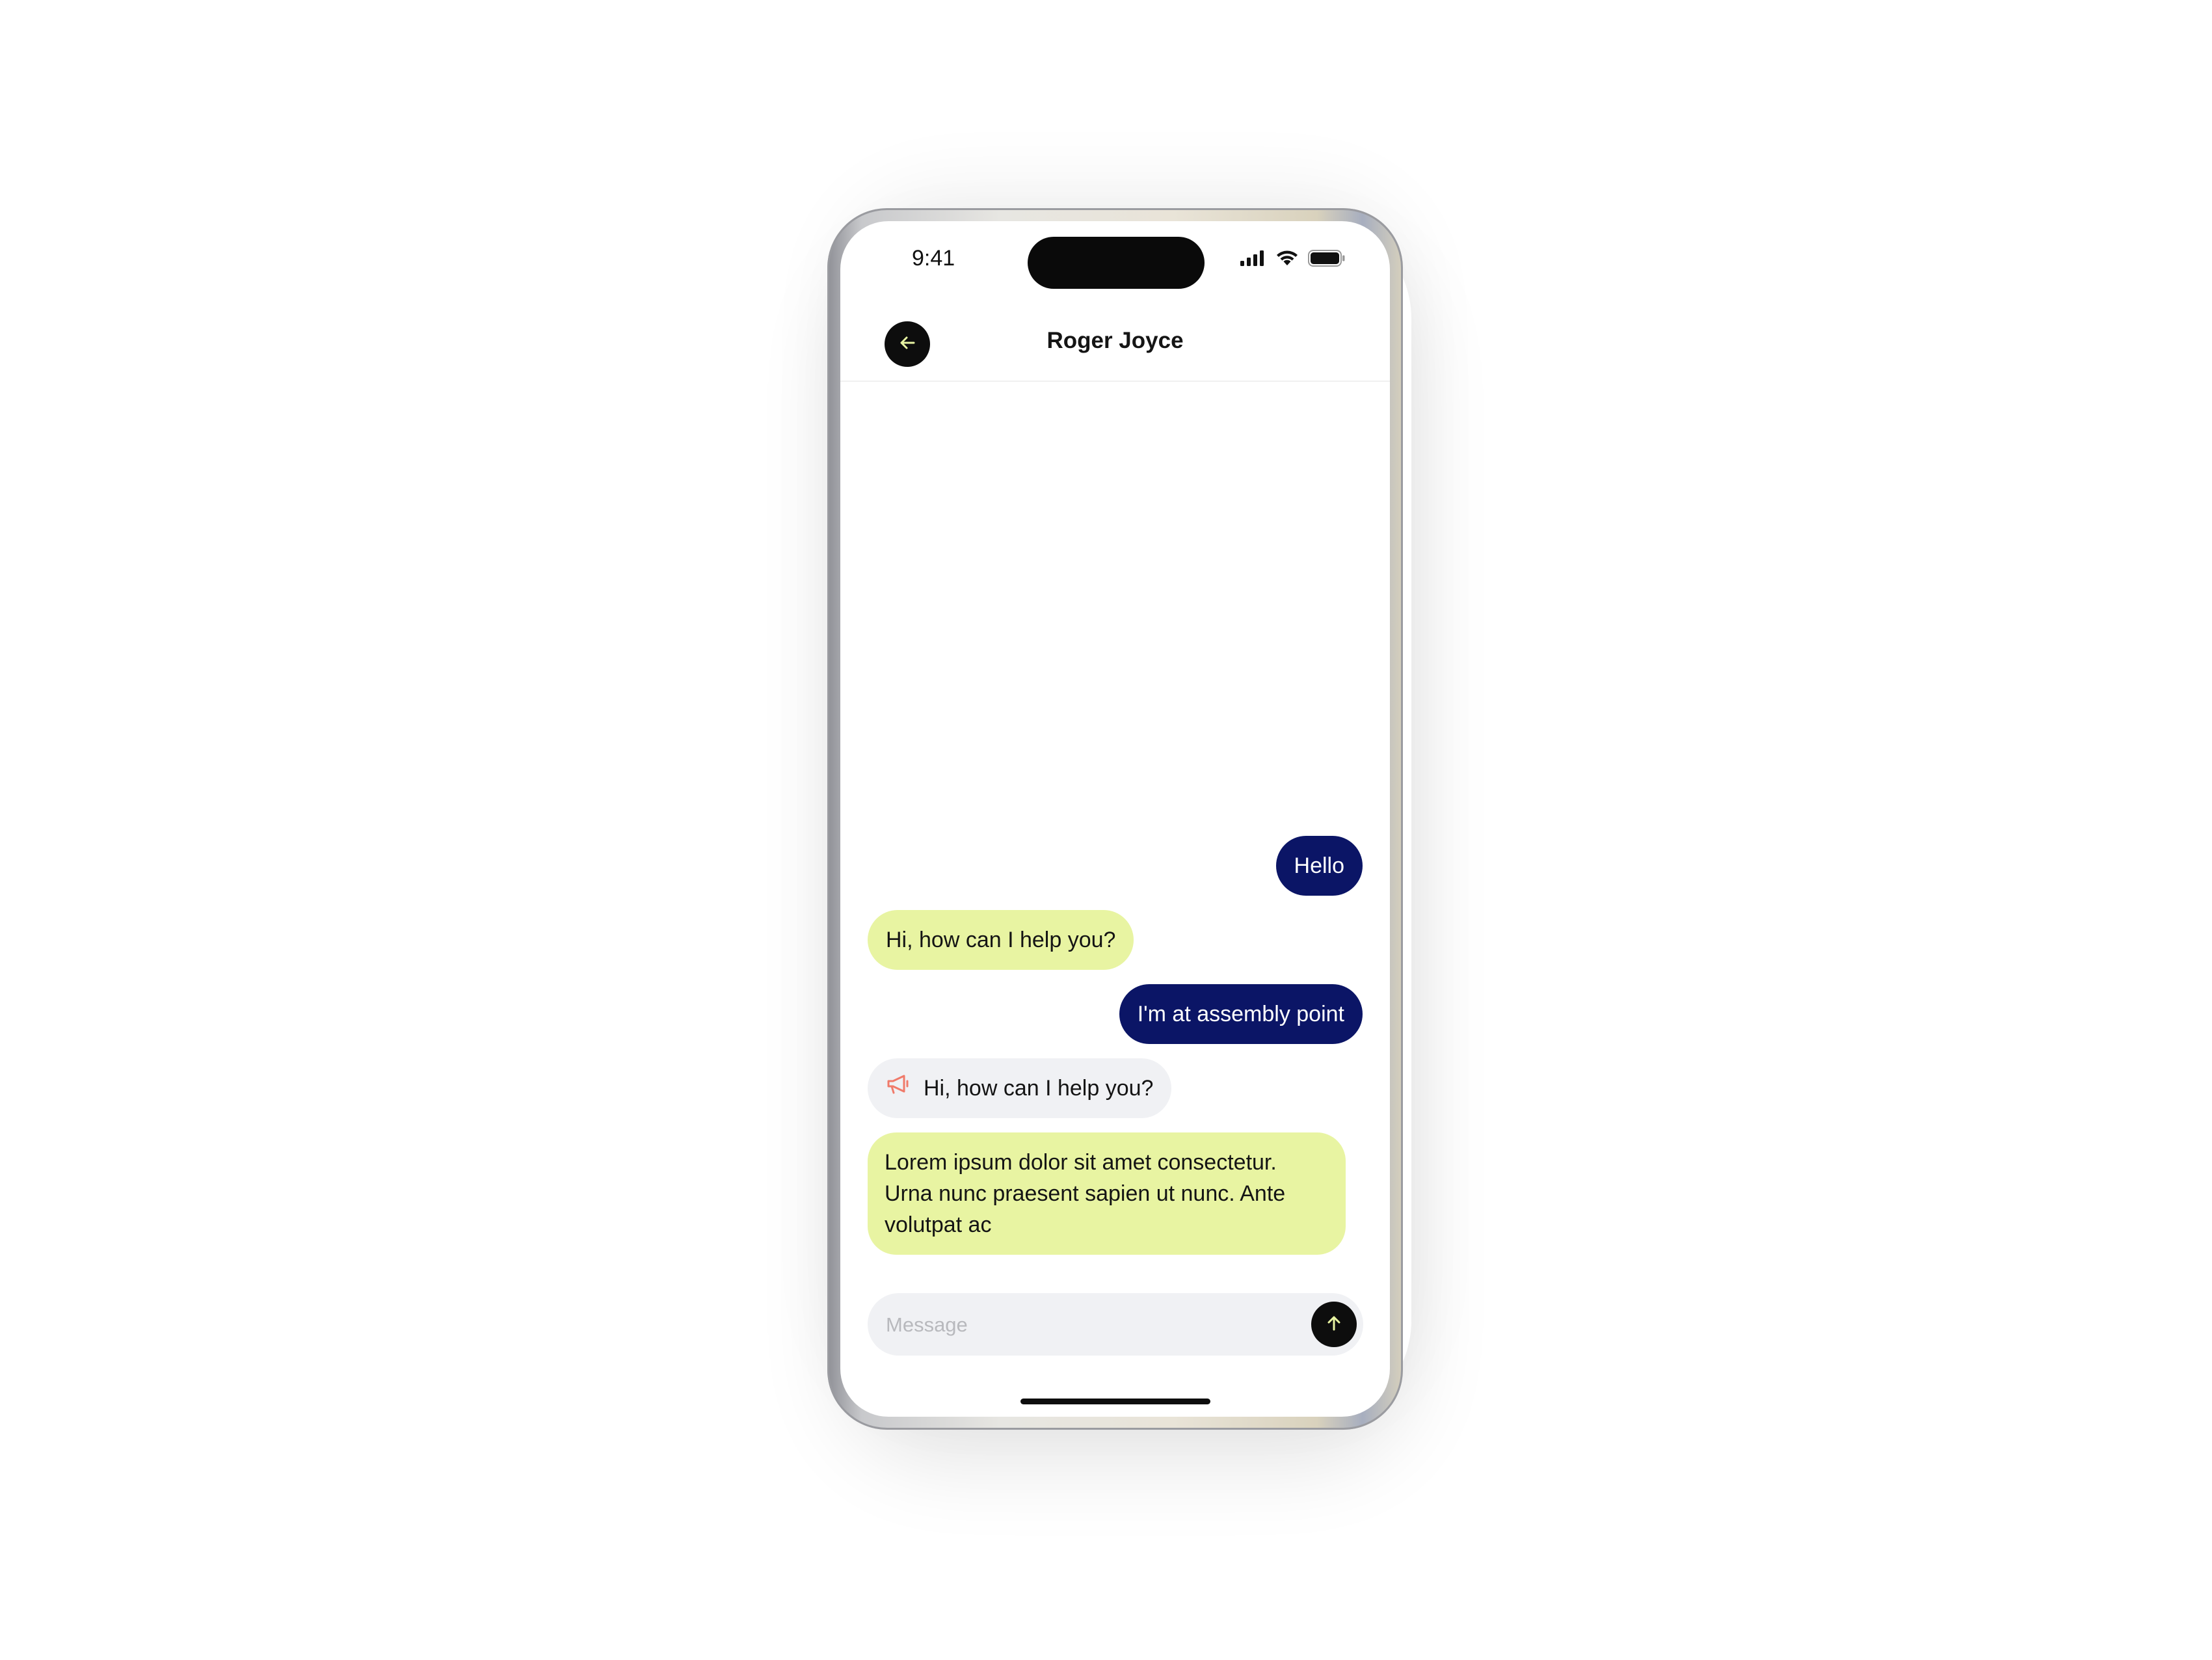  I want to click on status-icons, so click(1293, 260).